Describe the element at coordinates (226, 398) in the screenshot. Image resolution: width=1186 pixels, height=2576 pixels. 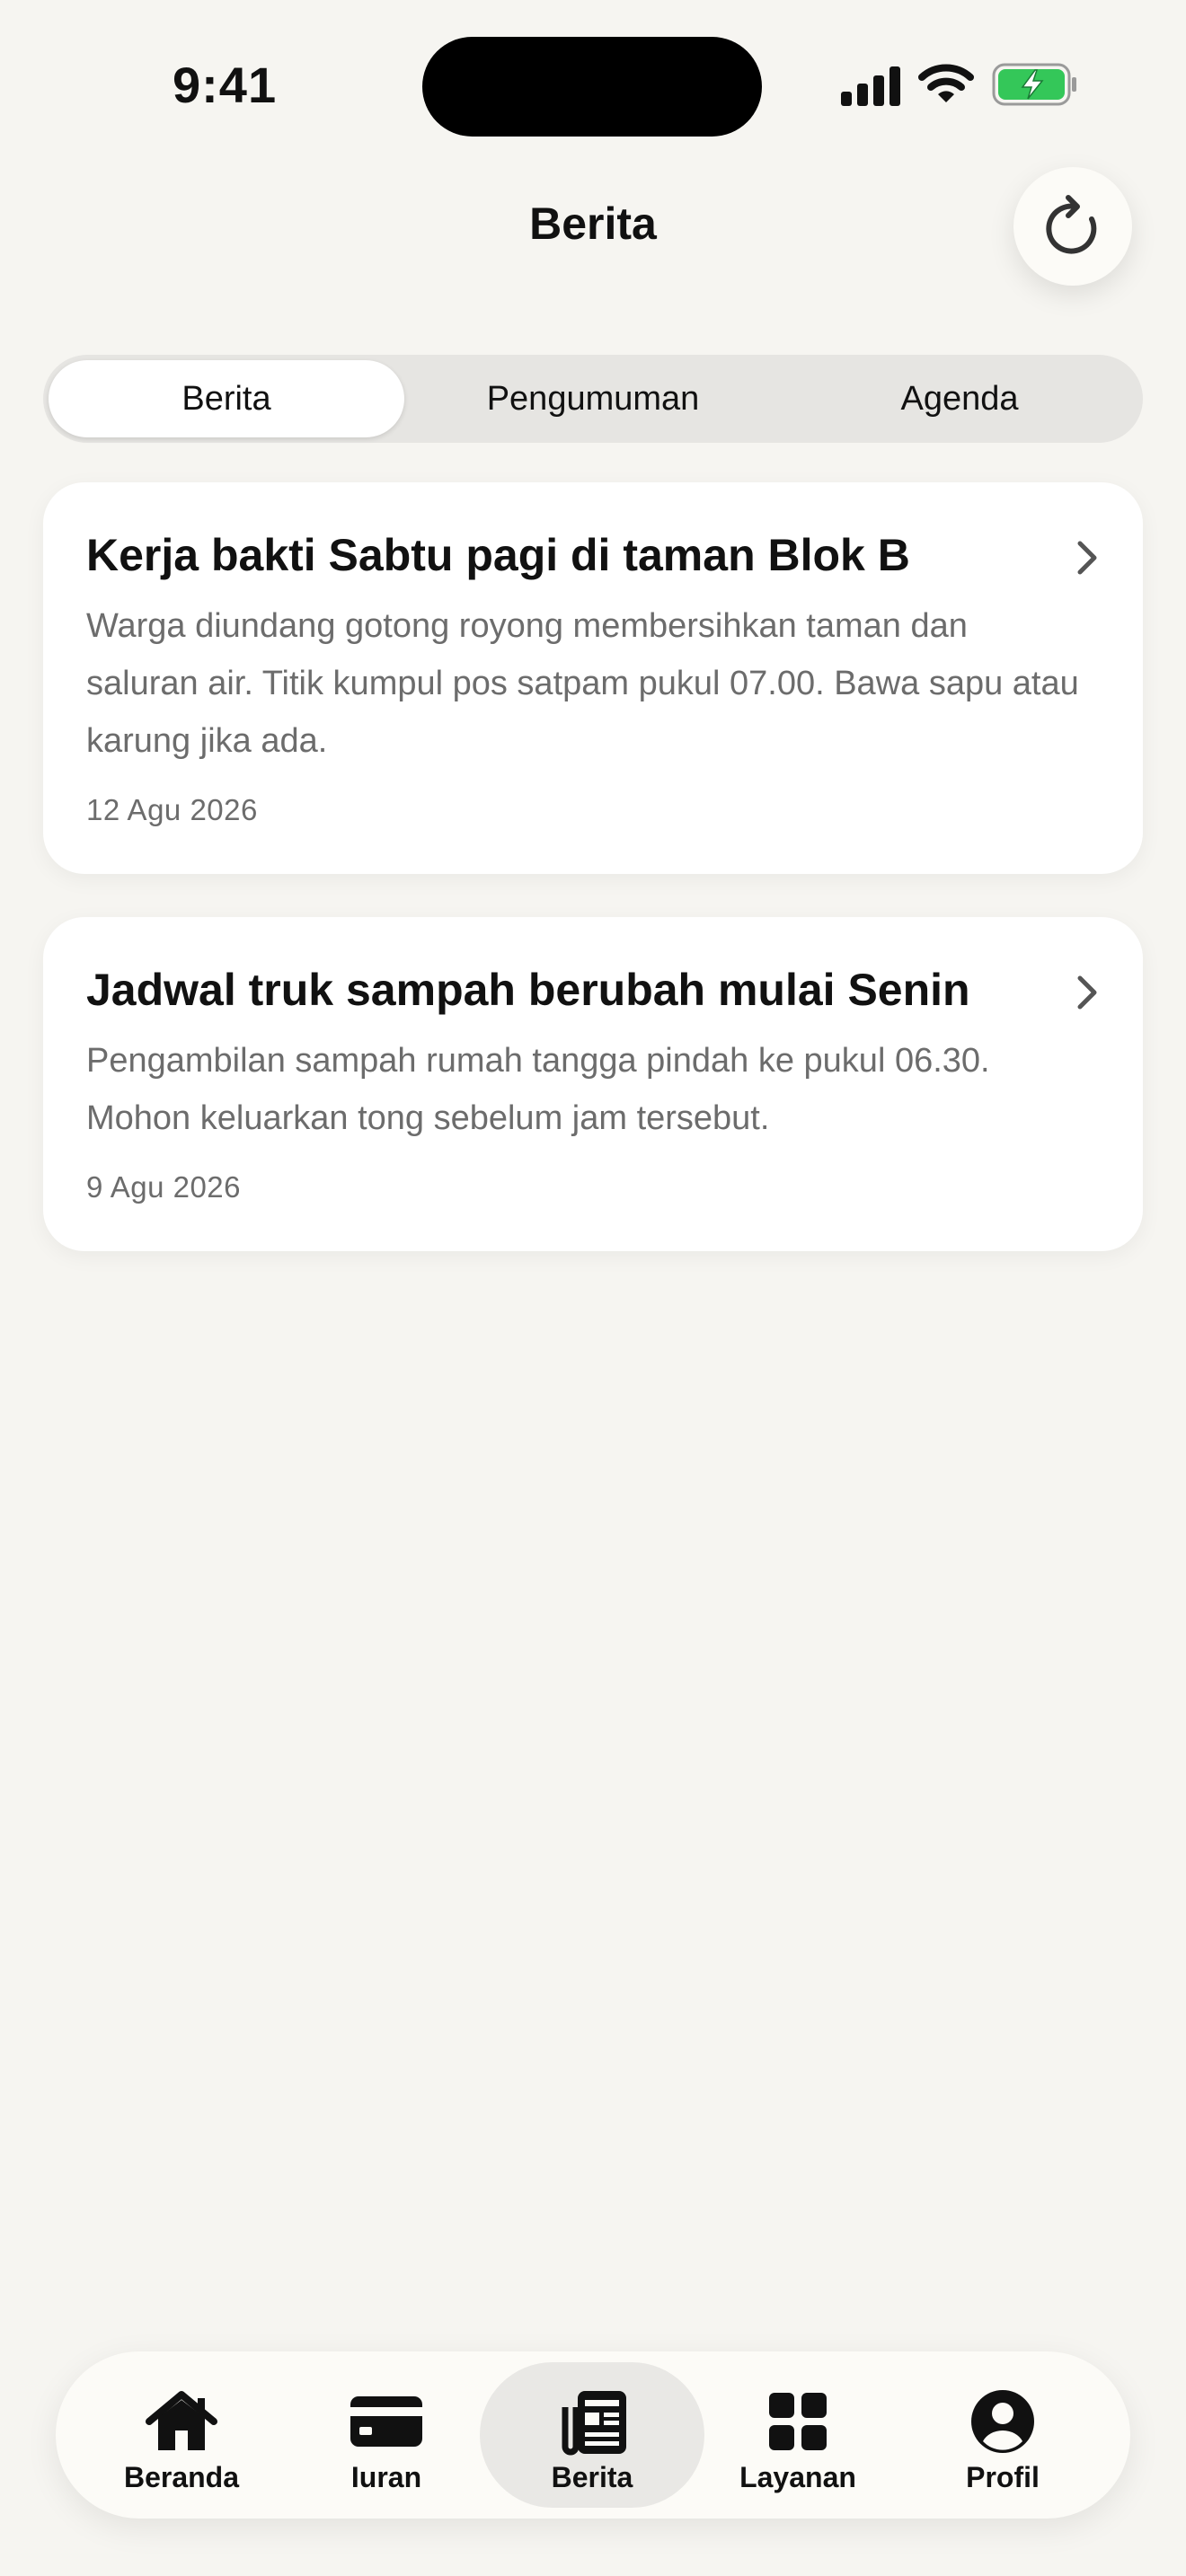
I see `segment-berita: Berita` at that location.